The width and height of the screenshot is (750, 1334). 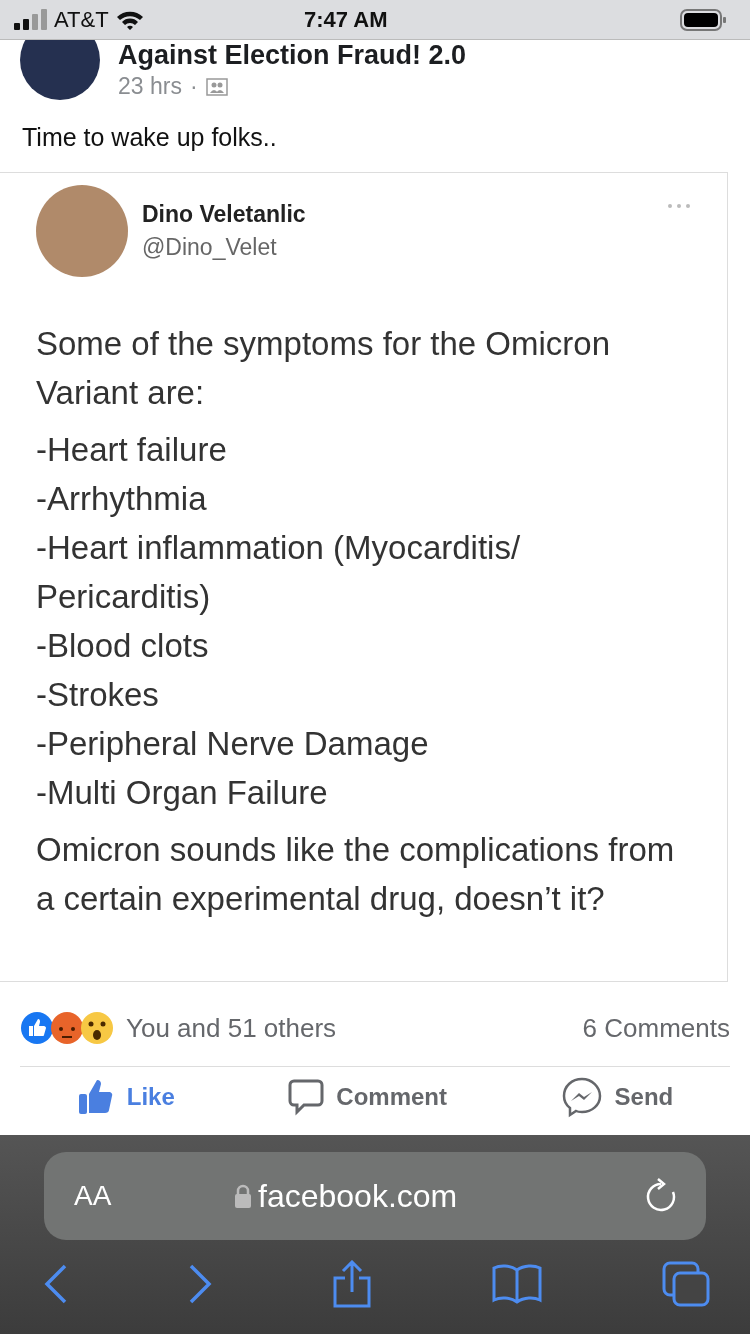 What do you see at coordinates (292, 55) in the screenshot?
I see `group-name: Against Election Fraud! 2.0` at bounding box center [292, 55].